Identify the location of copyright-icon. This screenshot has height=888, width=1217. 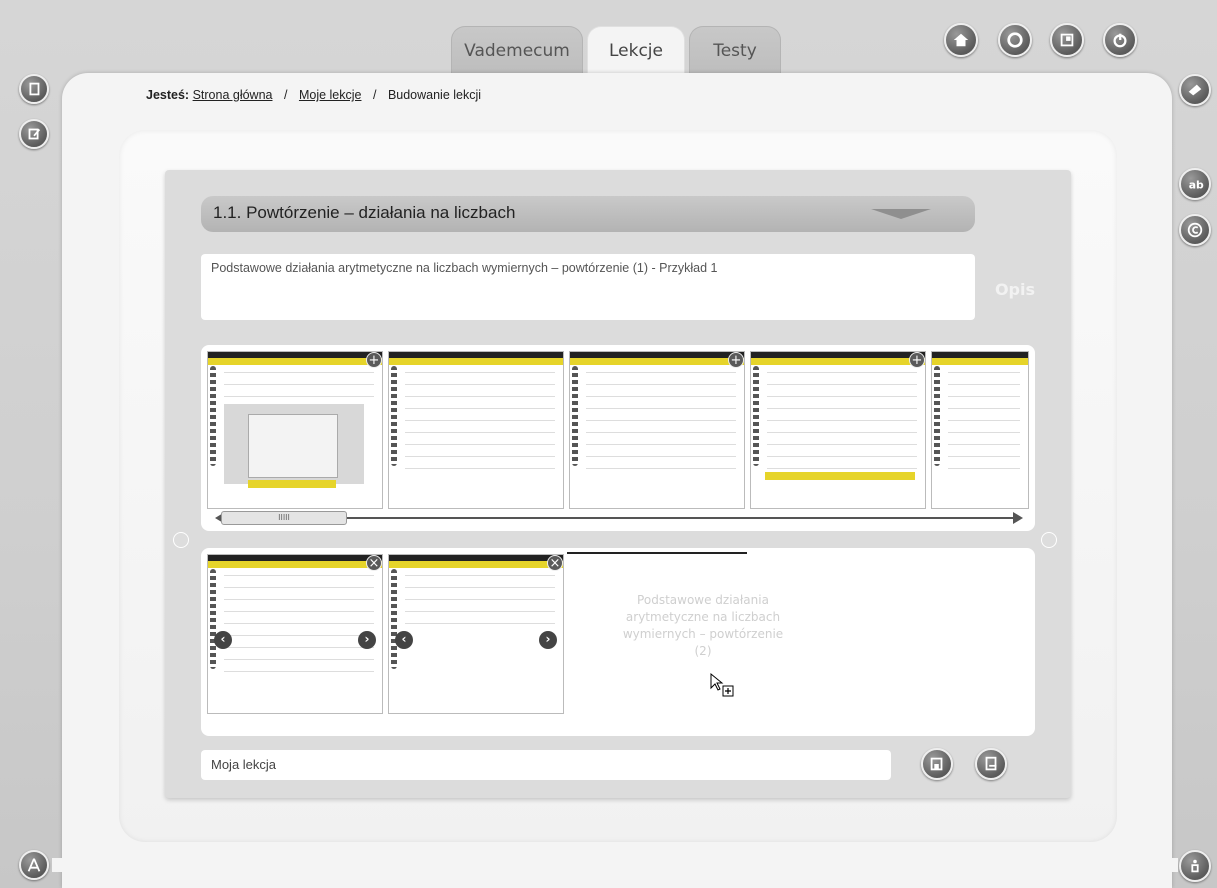
(1195, 230).